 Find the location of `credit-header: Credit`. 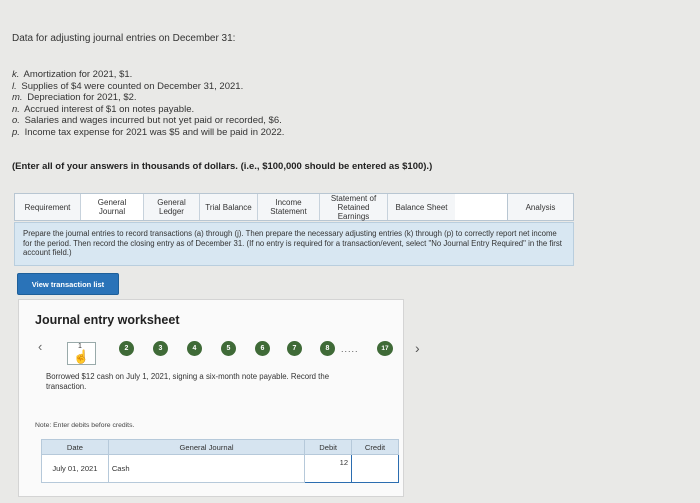

credit-header: Credit is located at coordinates (375, 447).